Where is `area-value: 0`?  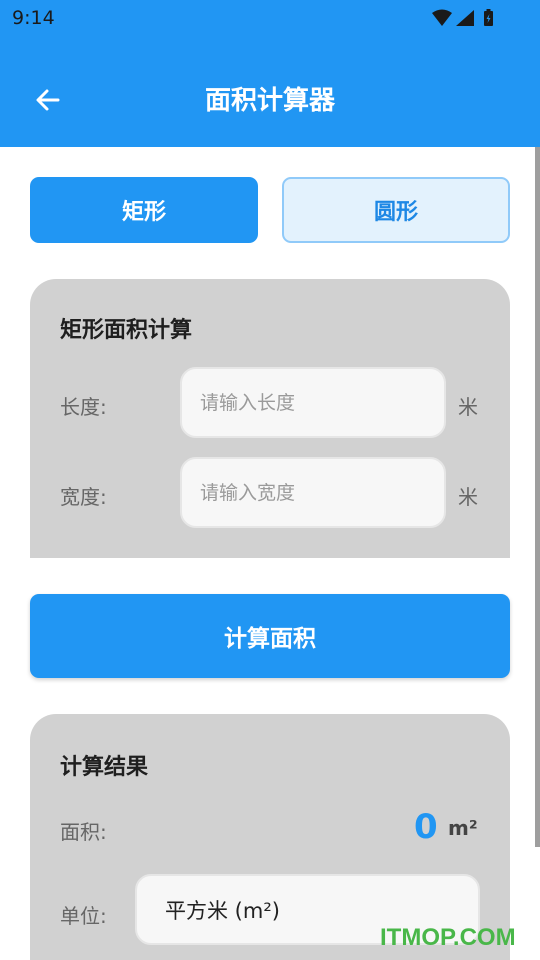
area-value: 0 is located at coordinates (426, 827).